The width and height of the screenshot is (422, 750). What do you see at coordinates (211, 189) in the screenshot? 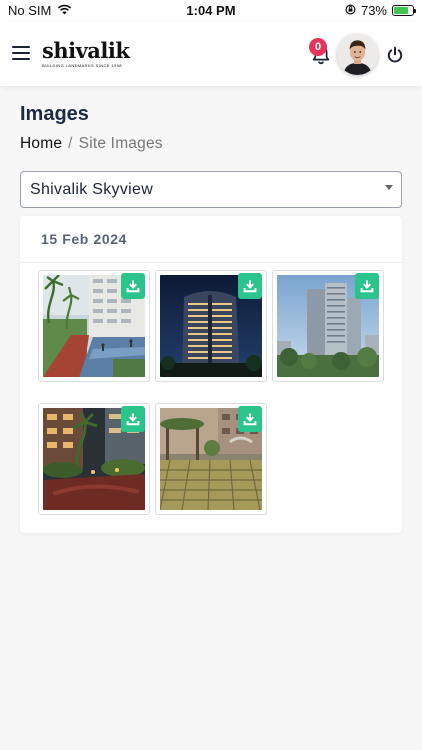
I see `site-select: Shivalik Skyview` at bounding box center [211, 189].